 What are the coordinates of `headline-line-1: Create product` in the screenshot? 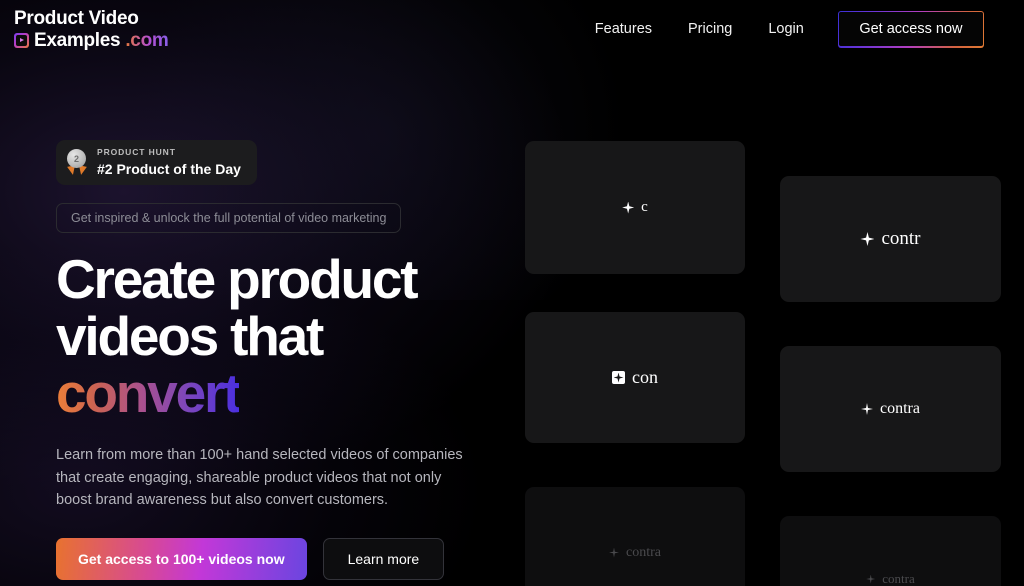 It's located at (237, 278).